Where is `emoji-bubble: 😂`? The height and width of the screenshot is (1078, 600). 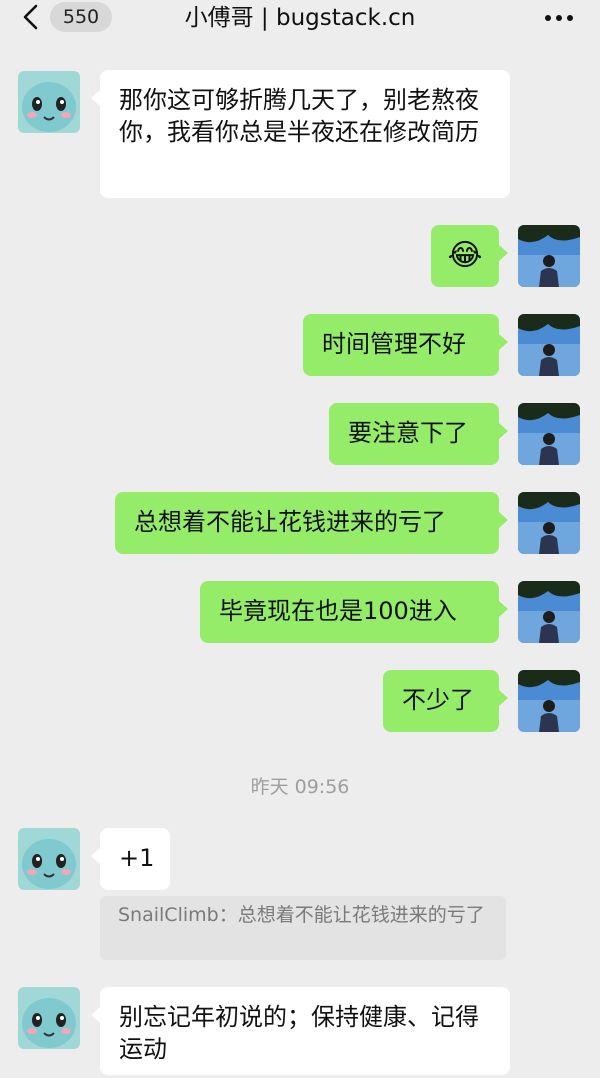 emoji-bubble: 😂 is located at coordinates (469, 256).